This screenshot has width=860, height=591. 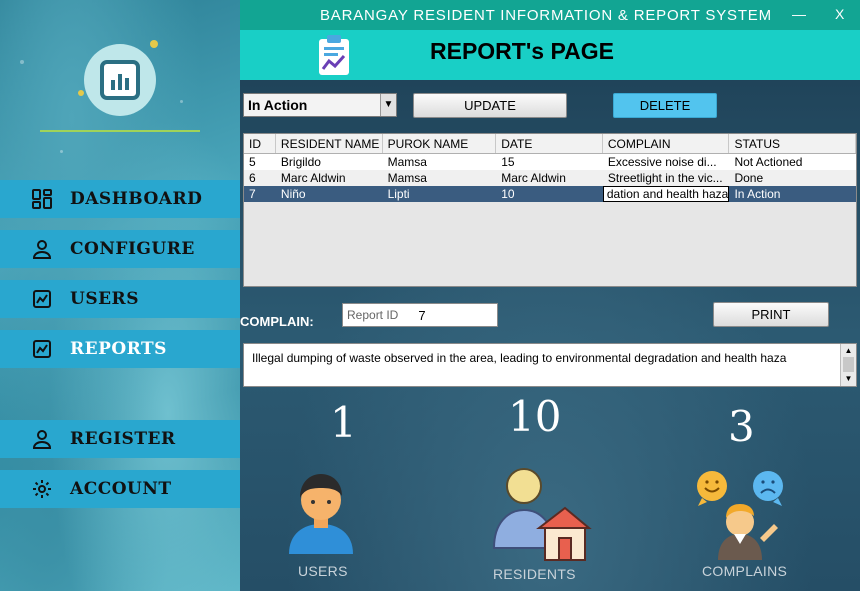 What do you see at coordinates (120, 131) in the screenshot?
I see `logo-underline` at bounding box center [120, 131].